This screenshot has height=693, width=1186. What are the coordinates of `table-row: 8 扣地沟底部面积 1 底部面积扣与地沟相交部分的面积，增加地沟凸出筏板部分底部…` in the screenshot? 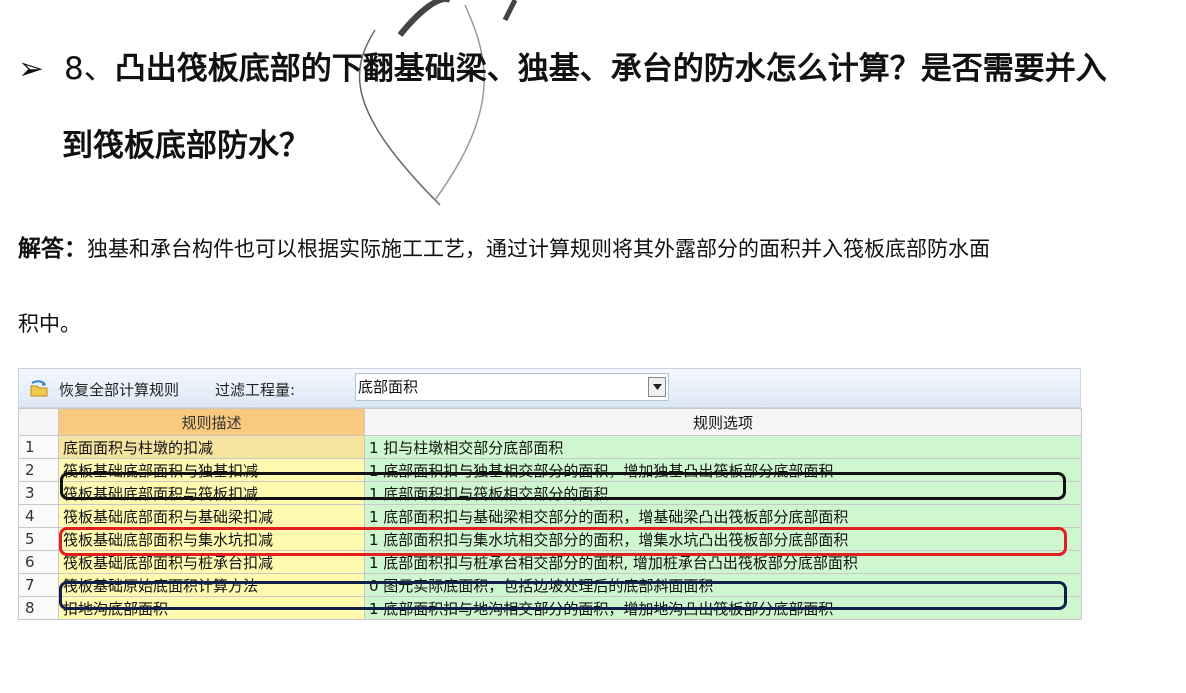 It's located at (550, 608).